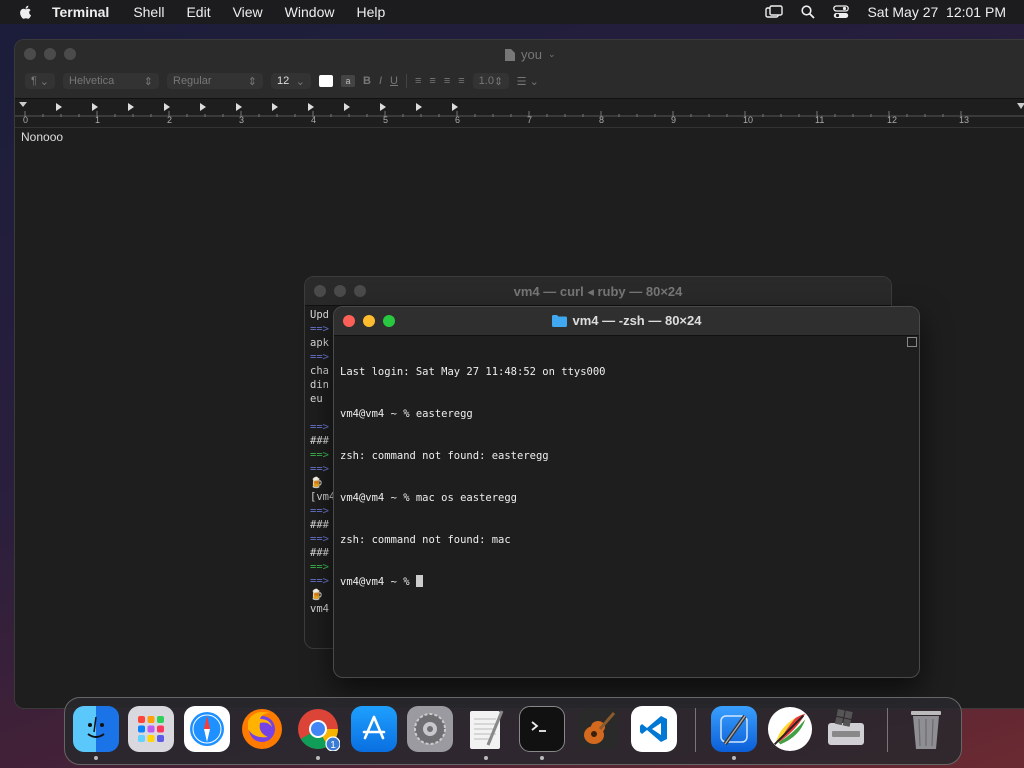 This screenshot has width=1024, height=768. Describe the element at coordinates (80, 12) in the screenshot. I see `menu-app-name: Terminal` at that location.